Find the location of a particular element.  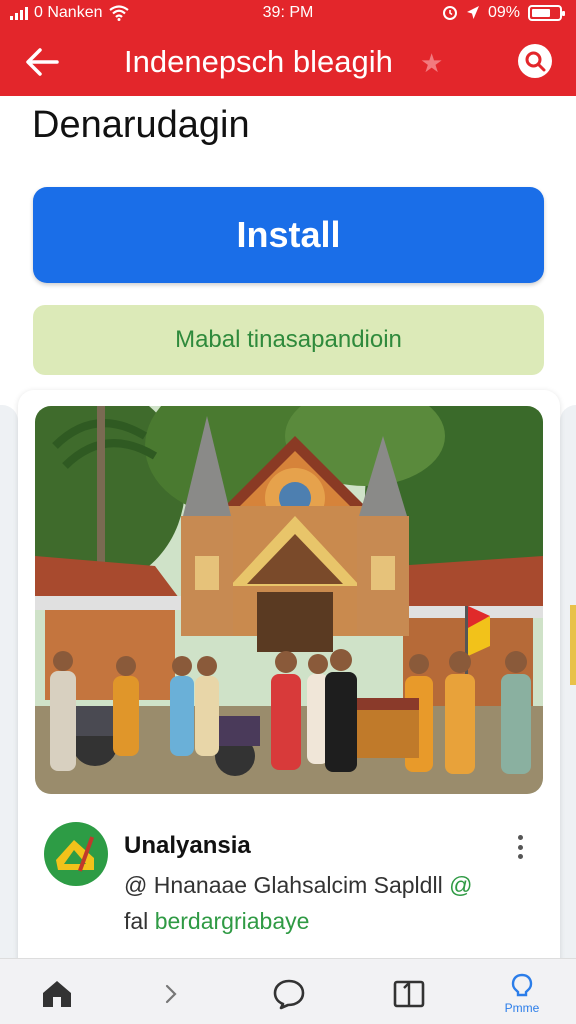

description-prefix: fal is located at coordinates (136, 921).